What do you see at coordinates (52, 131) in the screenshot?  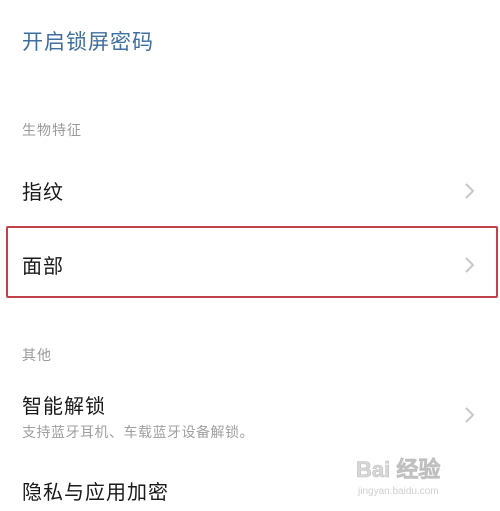 I see `section-header-biometrics: 生物特征` at bounding box center [52, 131].